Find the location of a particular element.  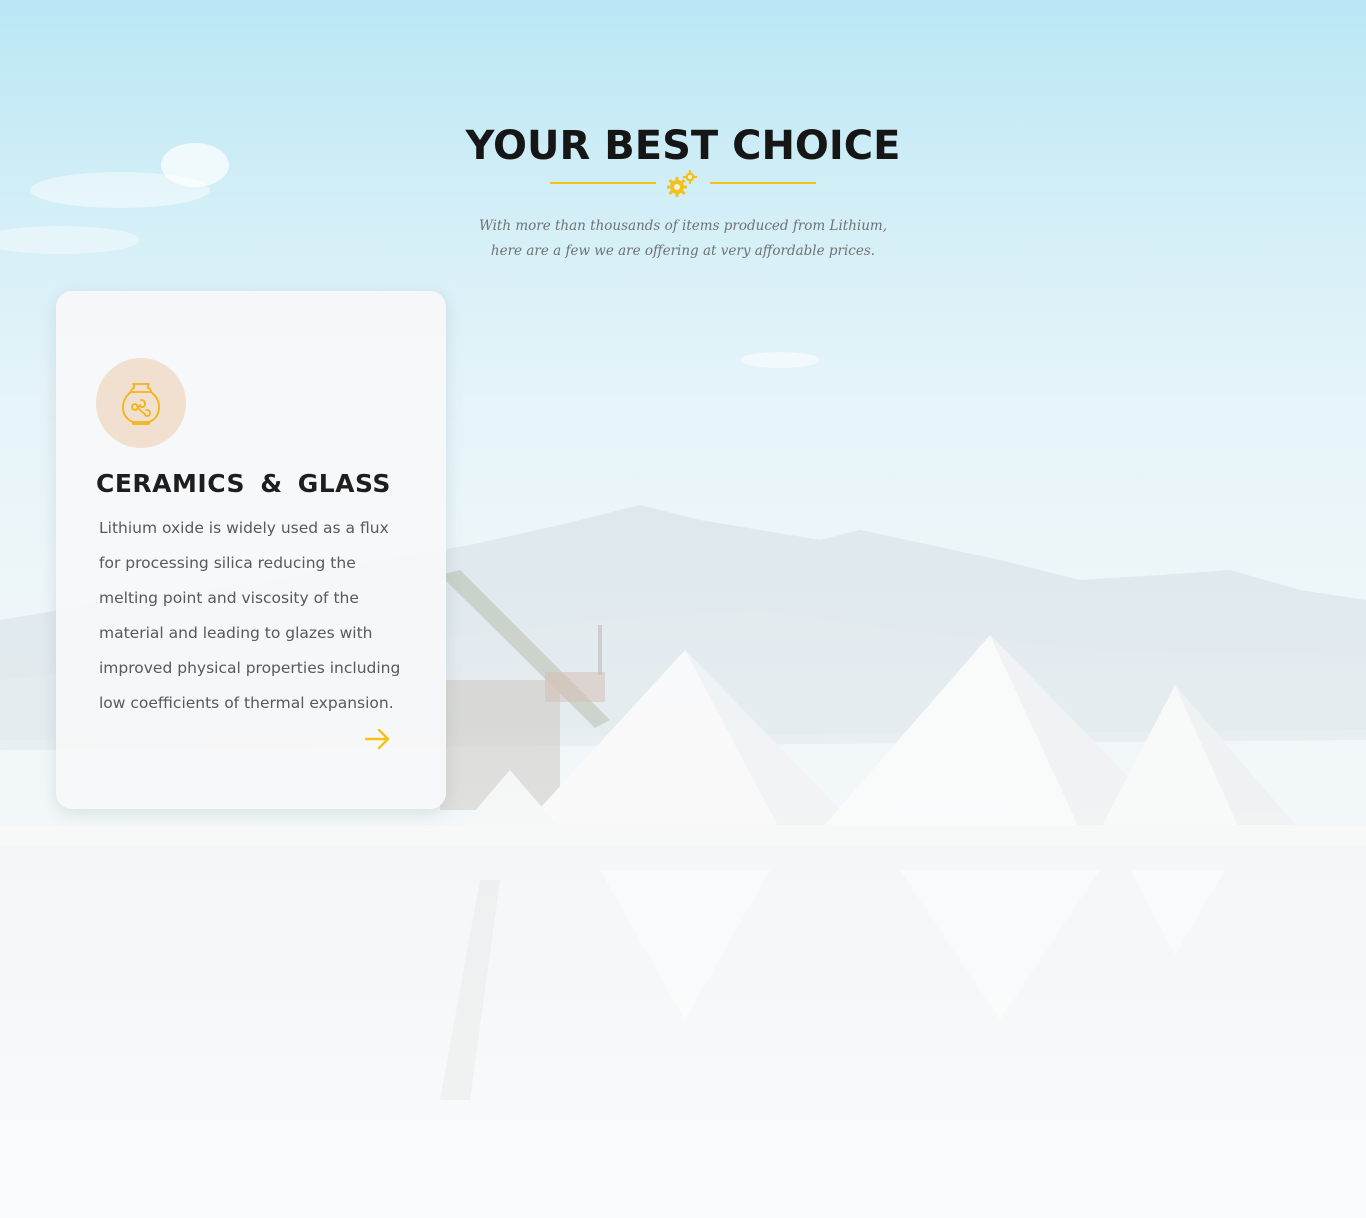

vase-icon is located at coordinates (141, 404).